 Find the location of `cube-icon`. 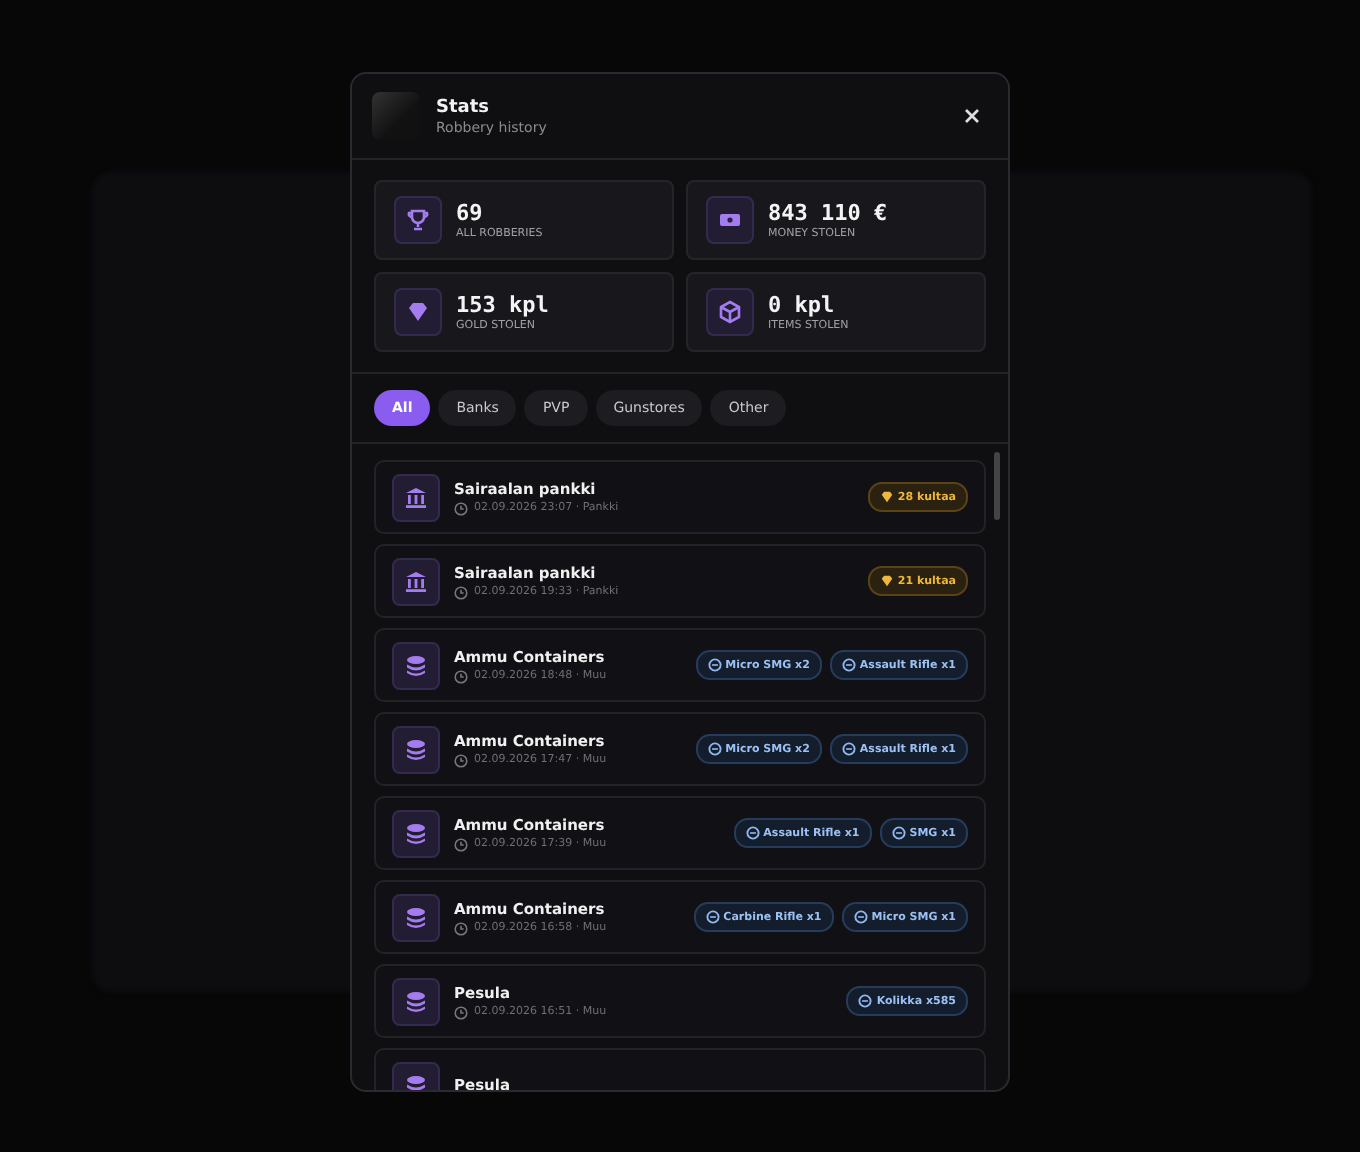

cube-icon is located at coordinates (730, 312).